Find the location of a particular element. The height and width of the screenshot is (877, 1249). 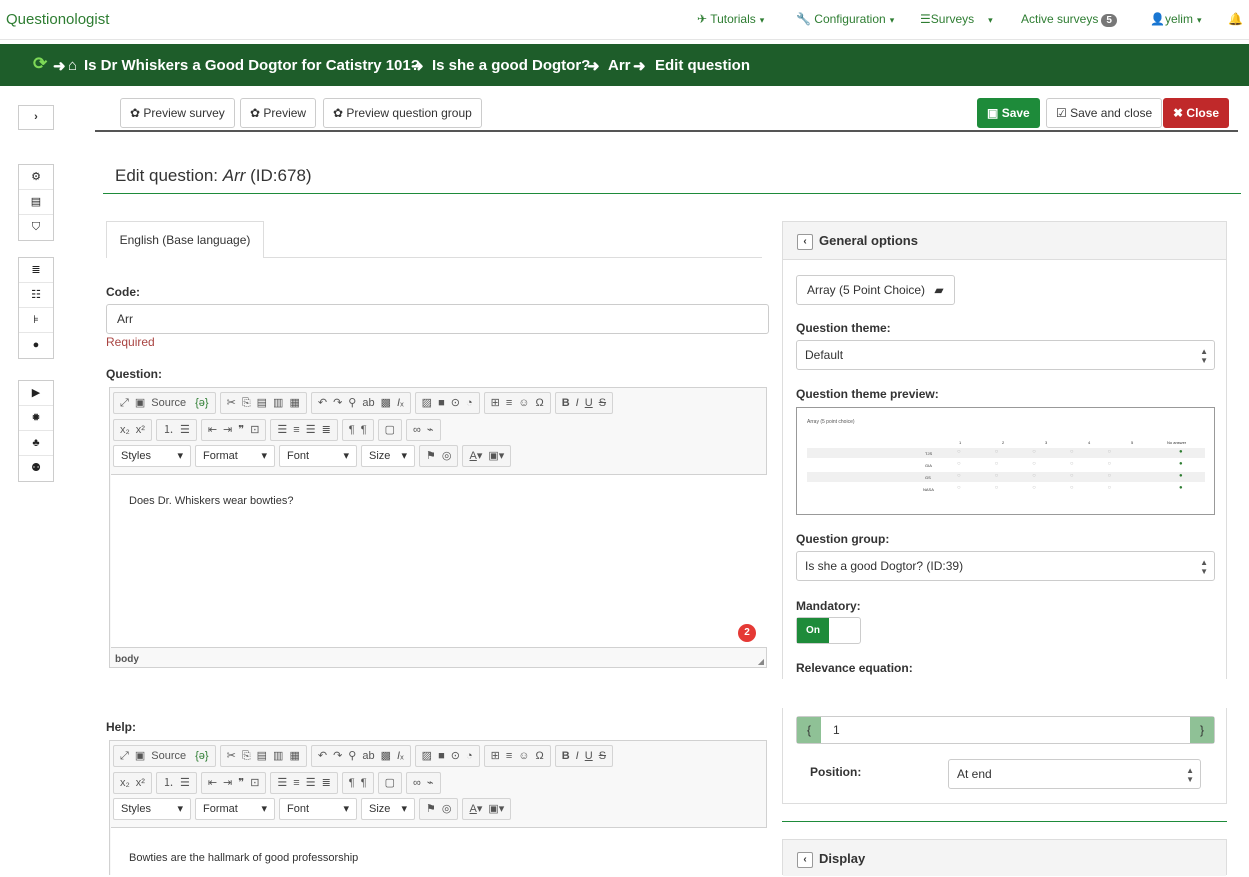

configuration-menu: 🔧 Configuration ▾ is located at coordinates (845, 19).